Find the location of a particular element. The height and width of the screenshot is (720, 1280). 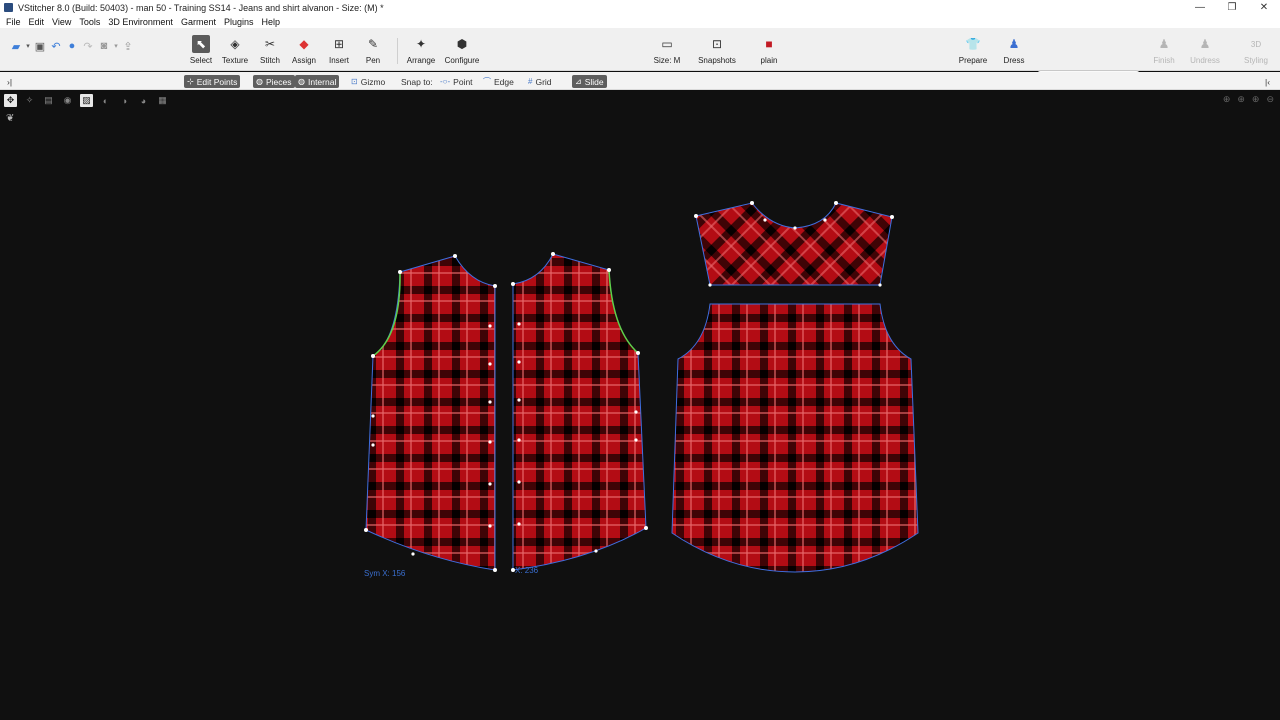

camera-icon: ◙ is located at coordinates (104, 46).